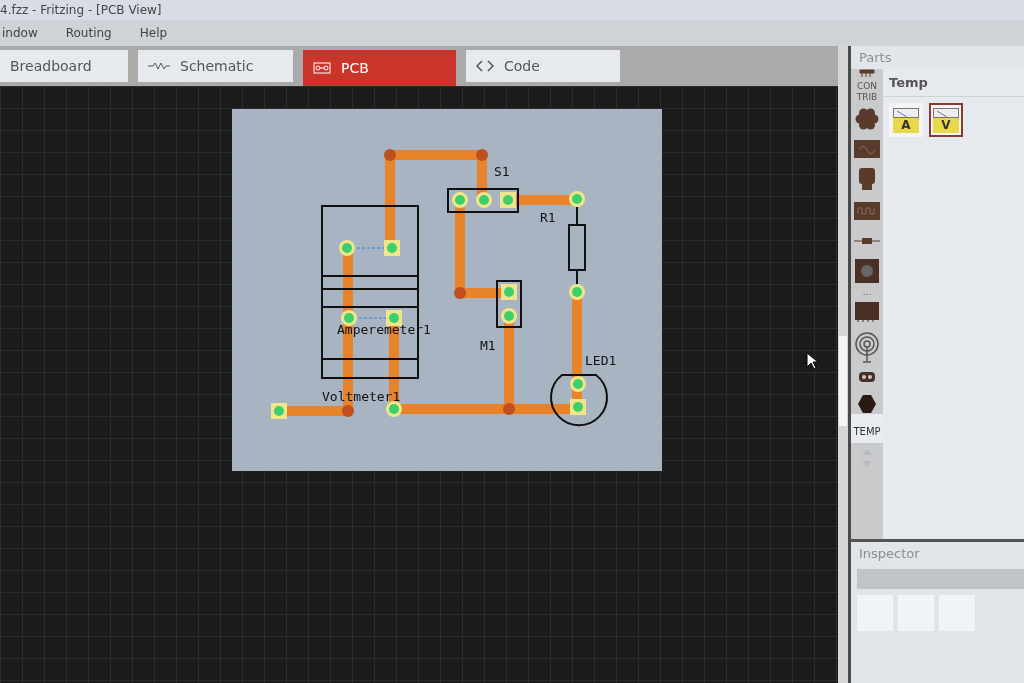 The width and height of the screenshot is (1024, 683). Describe the element at coordinates (215, 66) in the screenshot. I see `view-tab: Schematic` at that location.